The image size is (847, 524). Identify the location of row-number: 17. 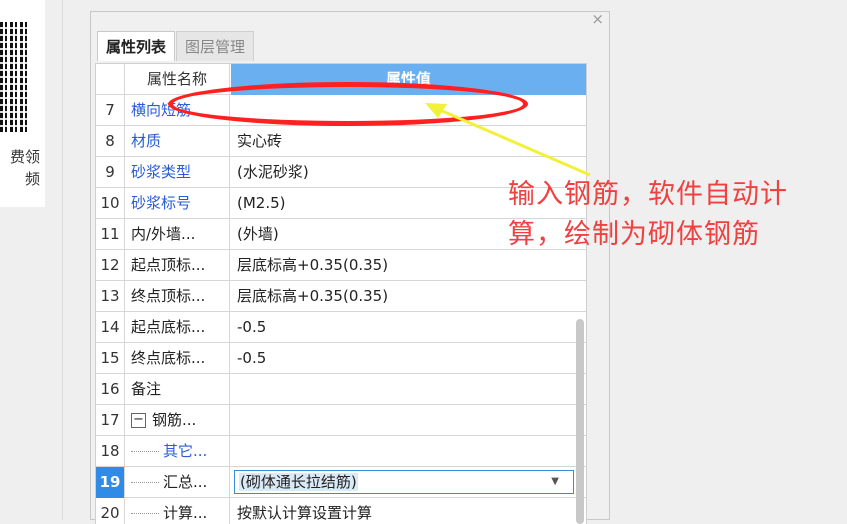
(110, 420).